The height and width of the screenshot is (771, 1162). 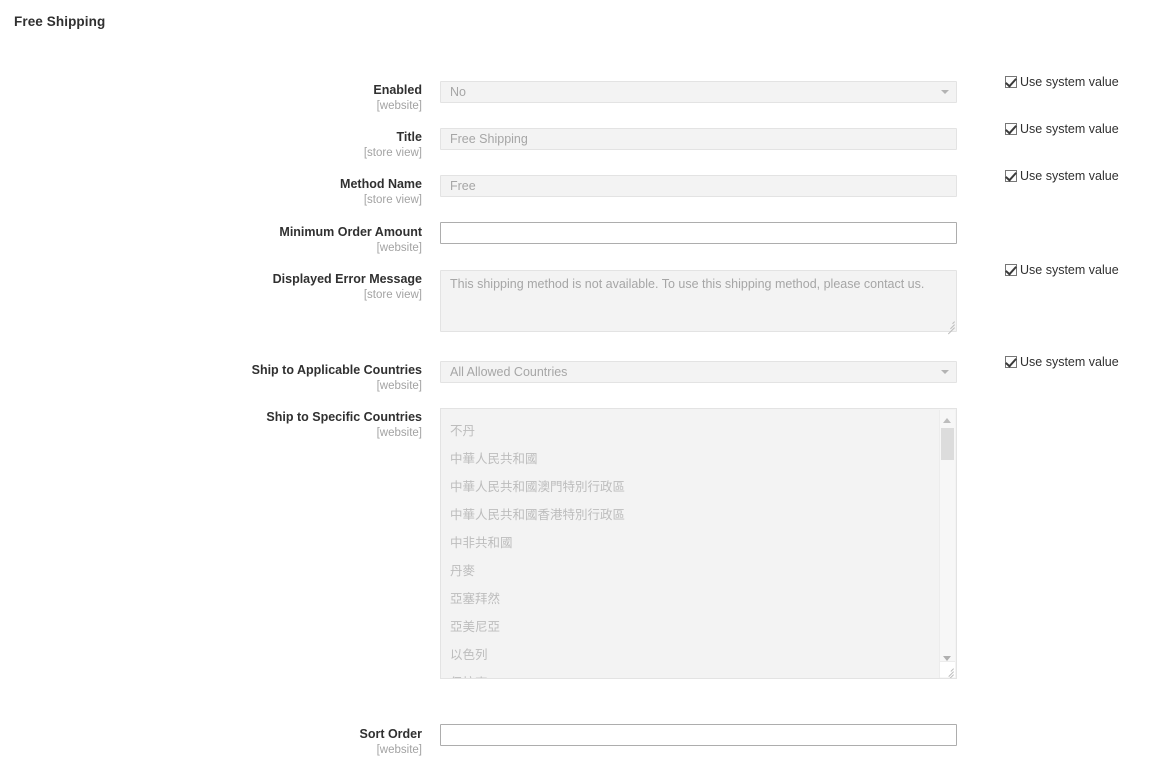 I want to click on multiselect-option: 亞美尼亞, so click(x=686, y=627).